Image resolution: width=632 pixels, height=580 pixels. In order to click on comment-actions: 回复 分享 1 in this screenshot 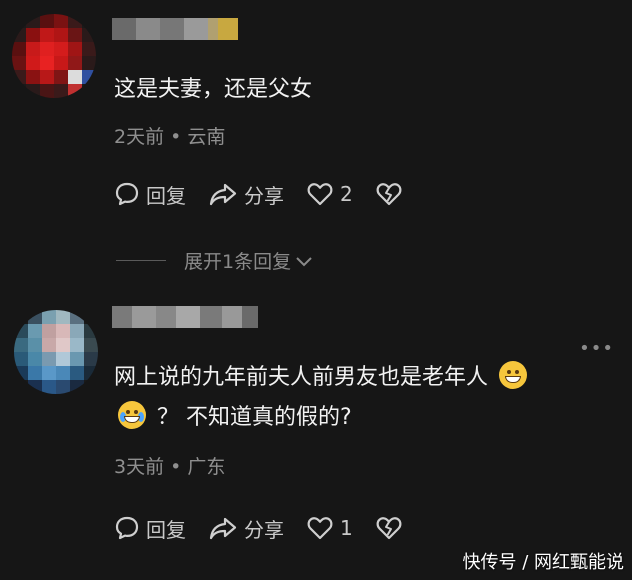, I will do `click(272, 528)`.